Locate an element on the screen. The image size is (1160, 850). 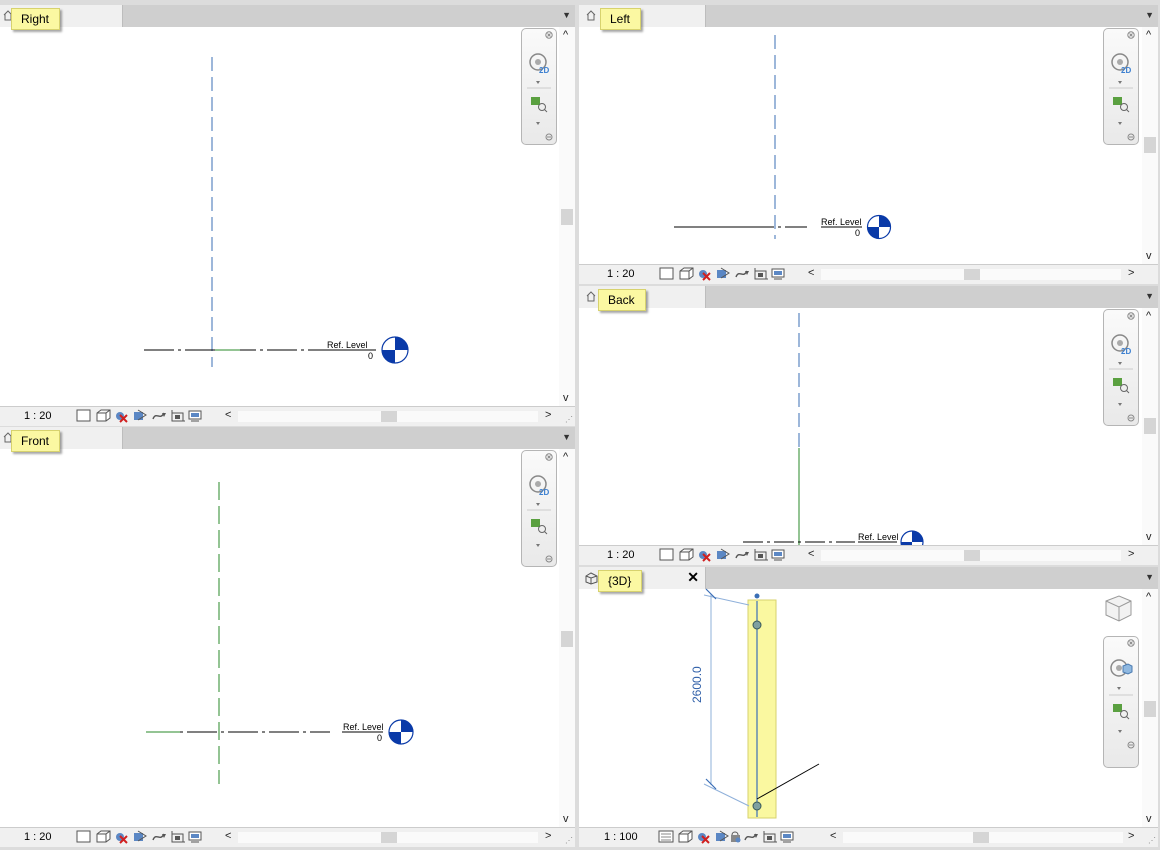
tab-front: Front is located at coordinates (61, 439).